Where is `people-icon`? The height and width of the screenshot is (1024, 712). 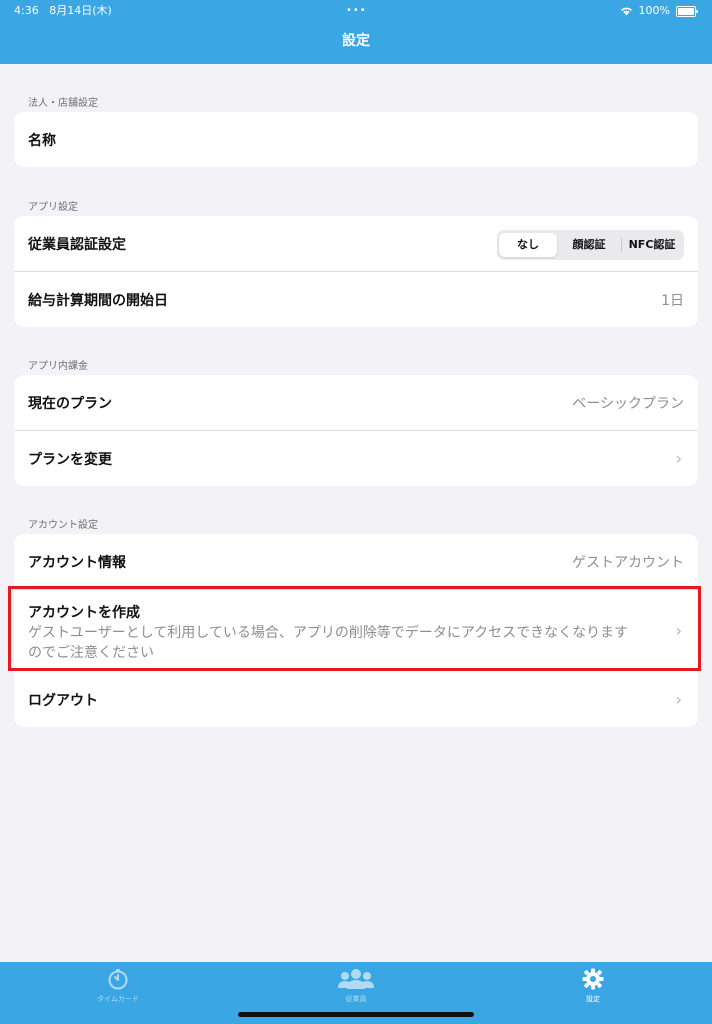 people-icon is located at coordinates (356, 979).